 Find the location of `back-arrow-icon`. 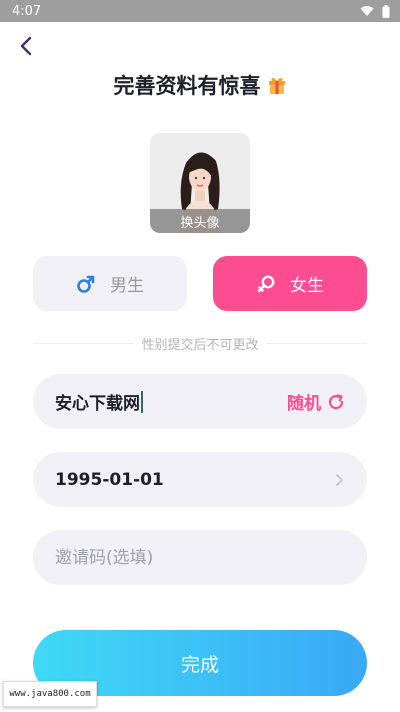

back-arrow-icon is located at coordinates (26, 46).